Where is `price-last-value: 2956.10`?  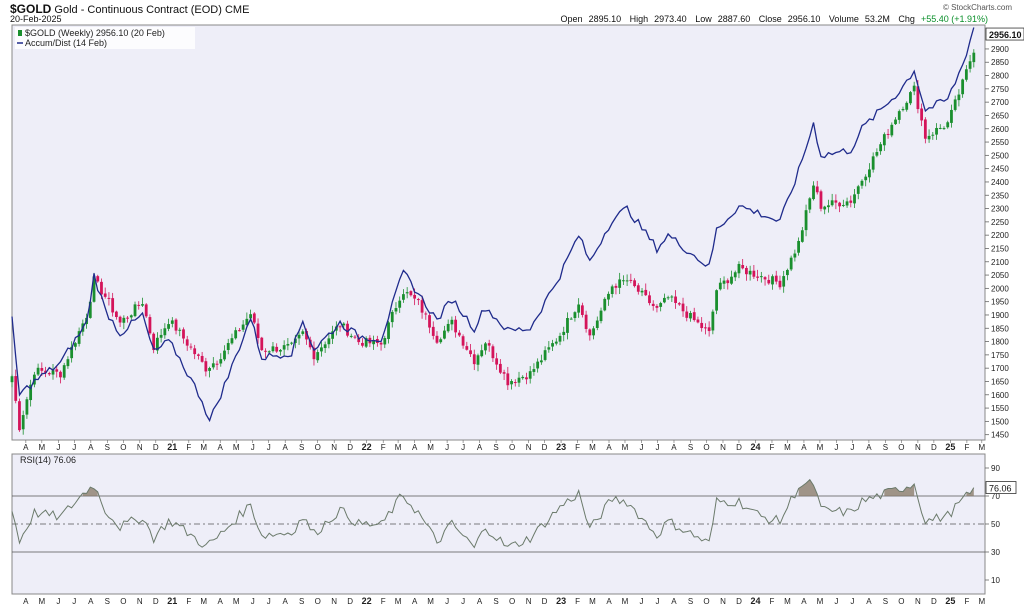
price-last-value: 2956.10 is located at coordinates (1004, 34).